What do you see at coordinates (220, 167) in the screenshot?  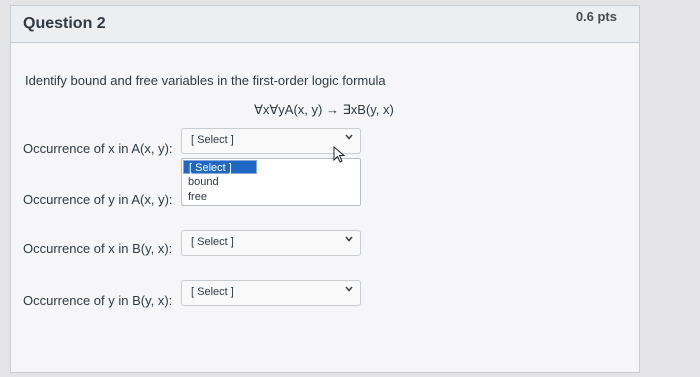 I see `dropdown-option-select: [ Select ]` at bounding box center [220, 167].